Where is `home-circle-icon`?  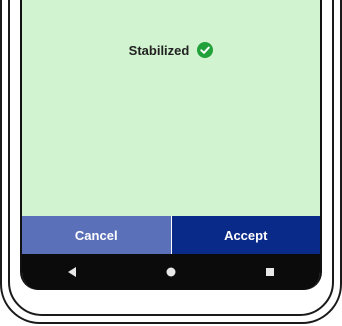
home-circle-icon is located at coordinates (171, 272).